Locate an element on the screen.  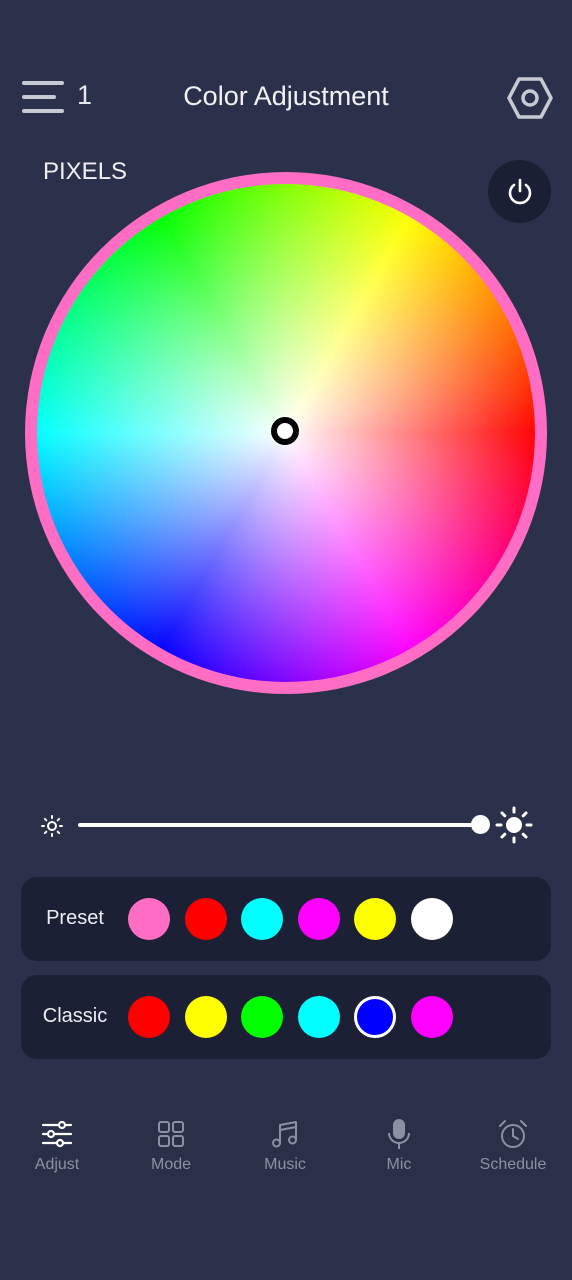
brightness-high-icon is located at coordinates (514, 825).